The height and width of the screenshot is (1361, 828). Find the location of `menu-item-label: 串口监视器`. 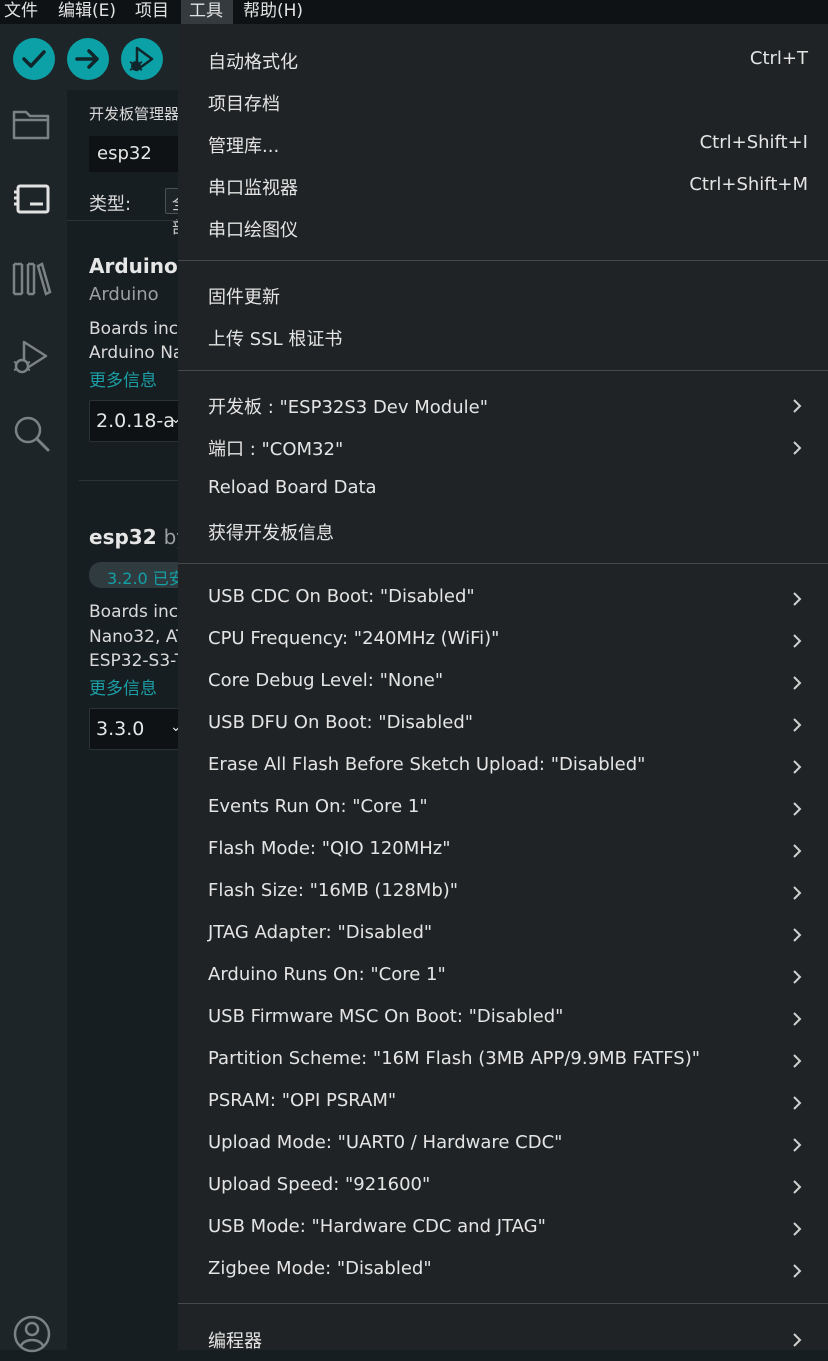

menu-item-label: 串口监视器 is located at coordinates (253, 188).